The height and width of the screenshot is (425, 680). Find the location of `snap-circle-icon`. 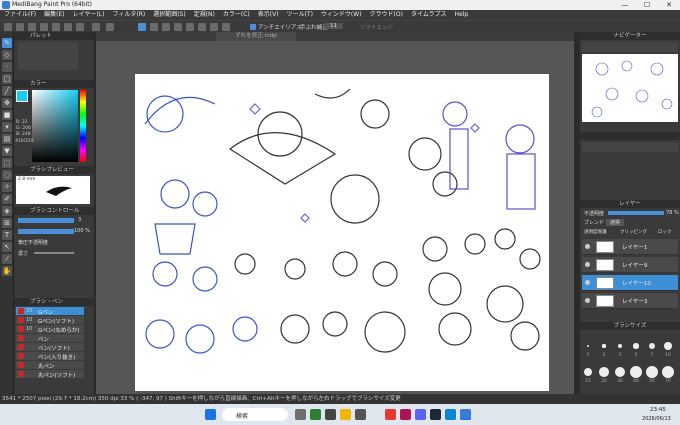

snap-circle-icon is located at coordinates (202, 27).